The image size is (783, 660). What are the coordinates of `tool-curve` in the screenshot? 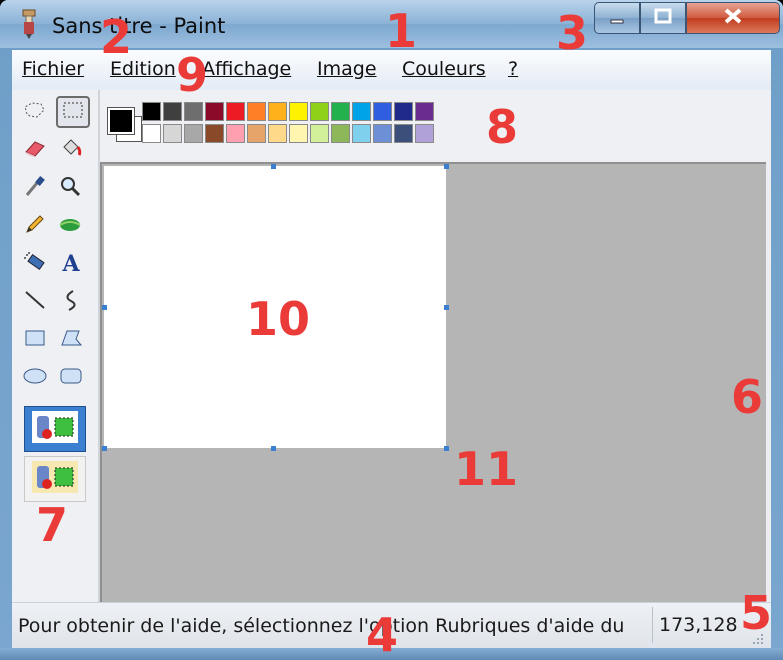 It's located at (71, 302).